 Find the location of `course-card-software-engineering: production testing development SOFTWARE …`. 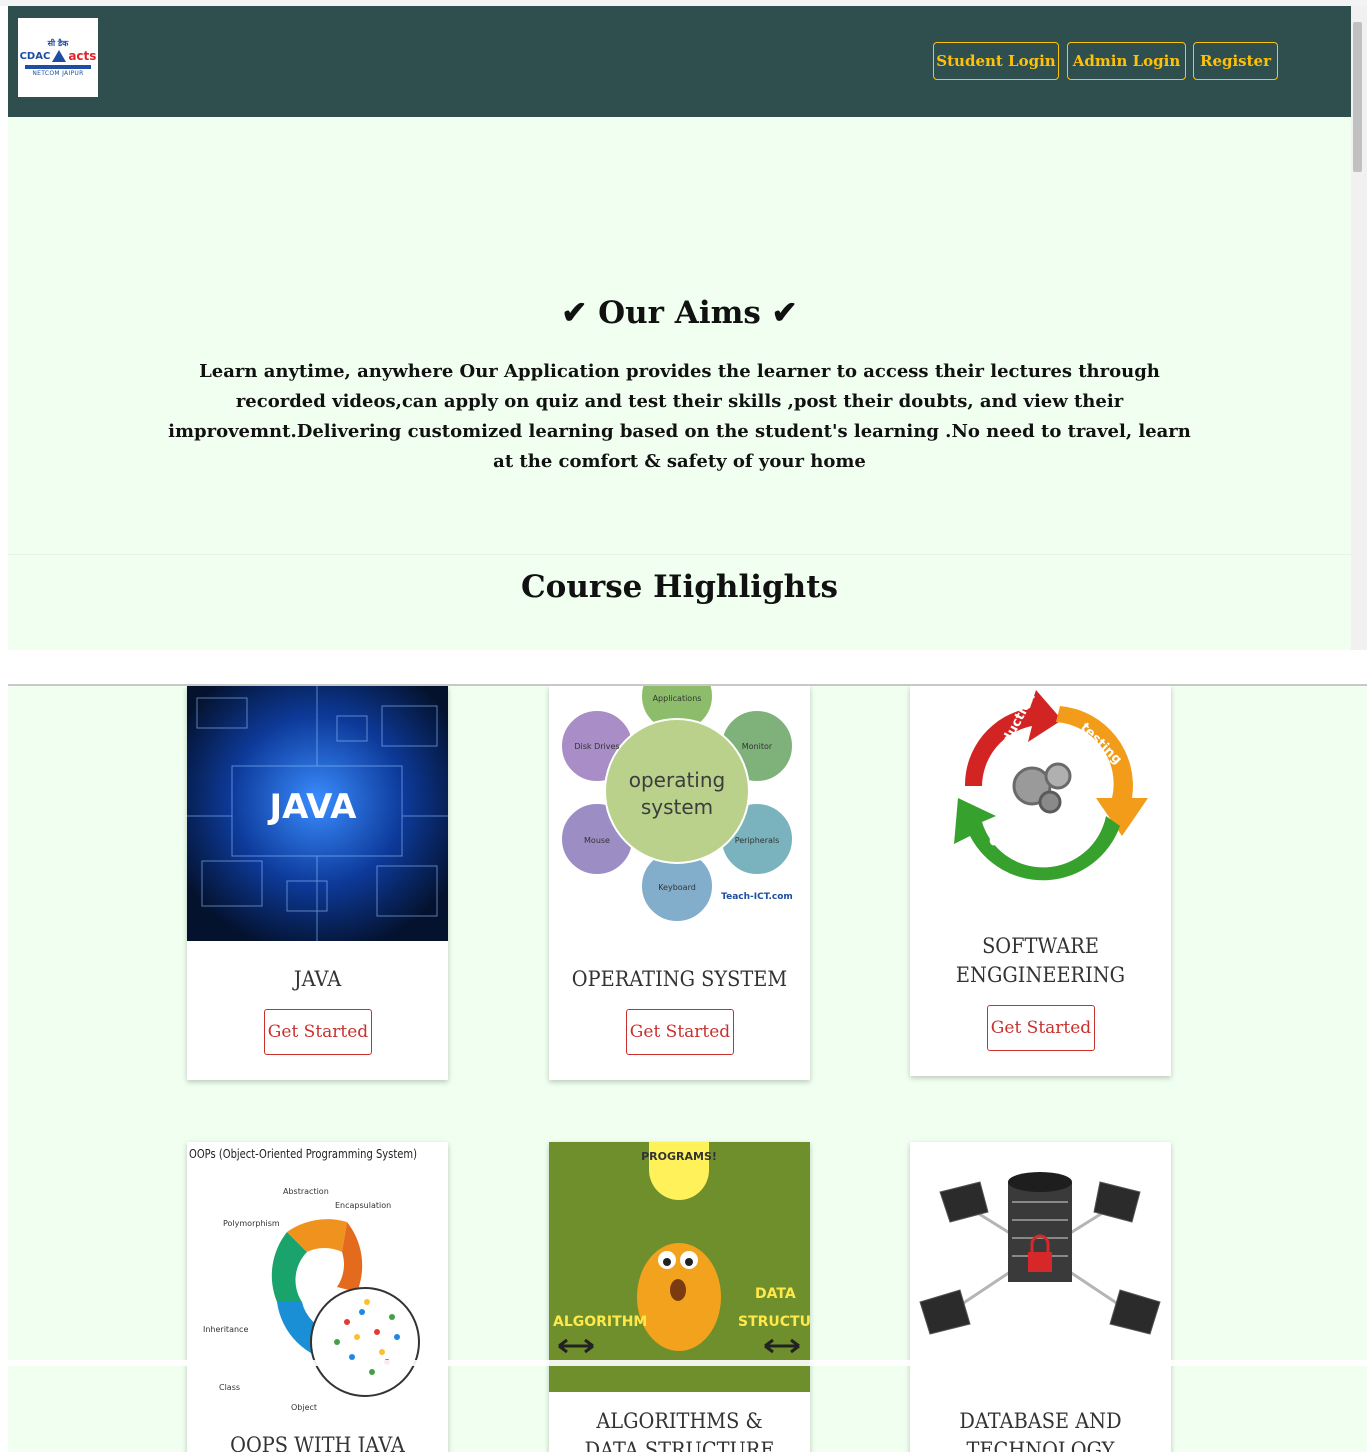

course-card-software-engineering: production testing development SOFTWARE … is located at coordinates (1040, 881).